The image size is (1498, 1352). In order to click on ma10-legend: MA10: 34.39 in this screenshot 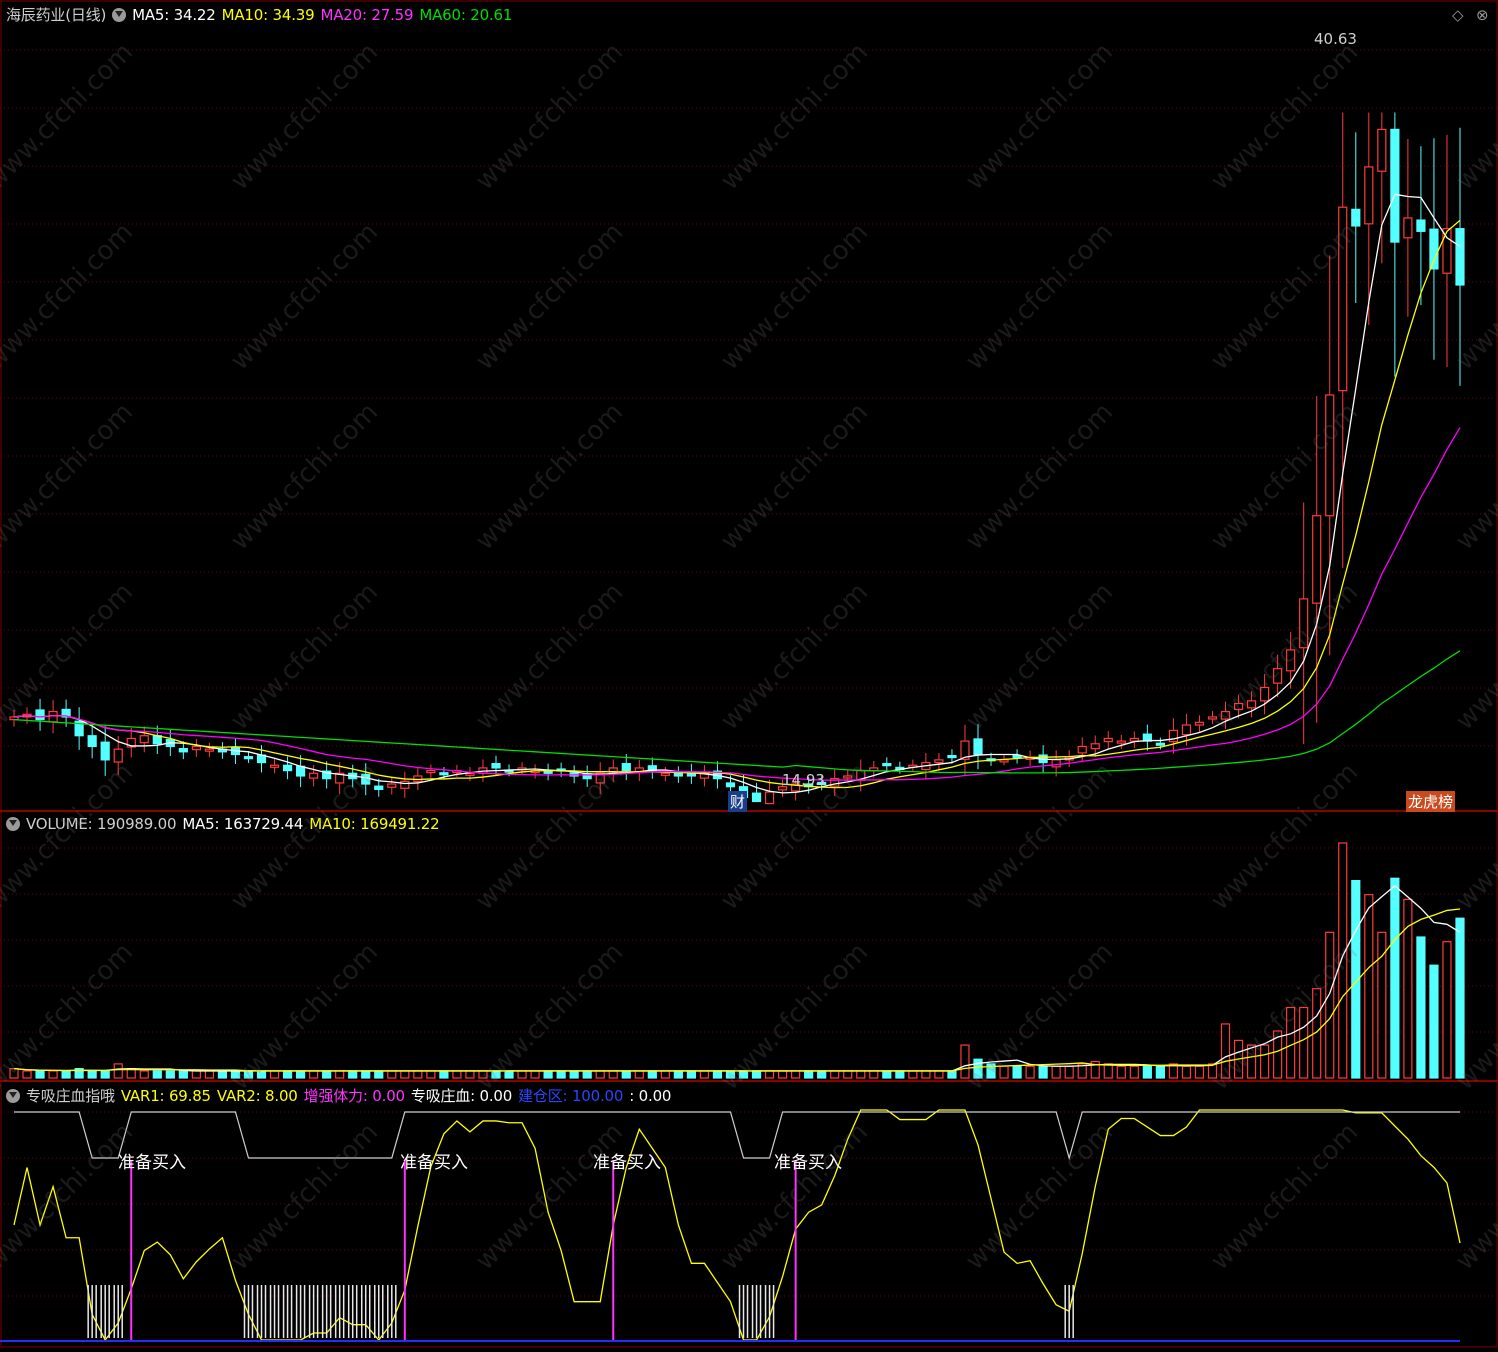, I will do `click(268, 15)`.